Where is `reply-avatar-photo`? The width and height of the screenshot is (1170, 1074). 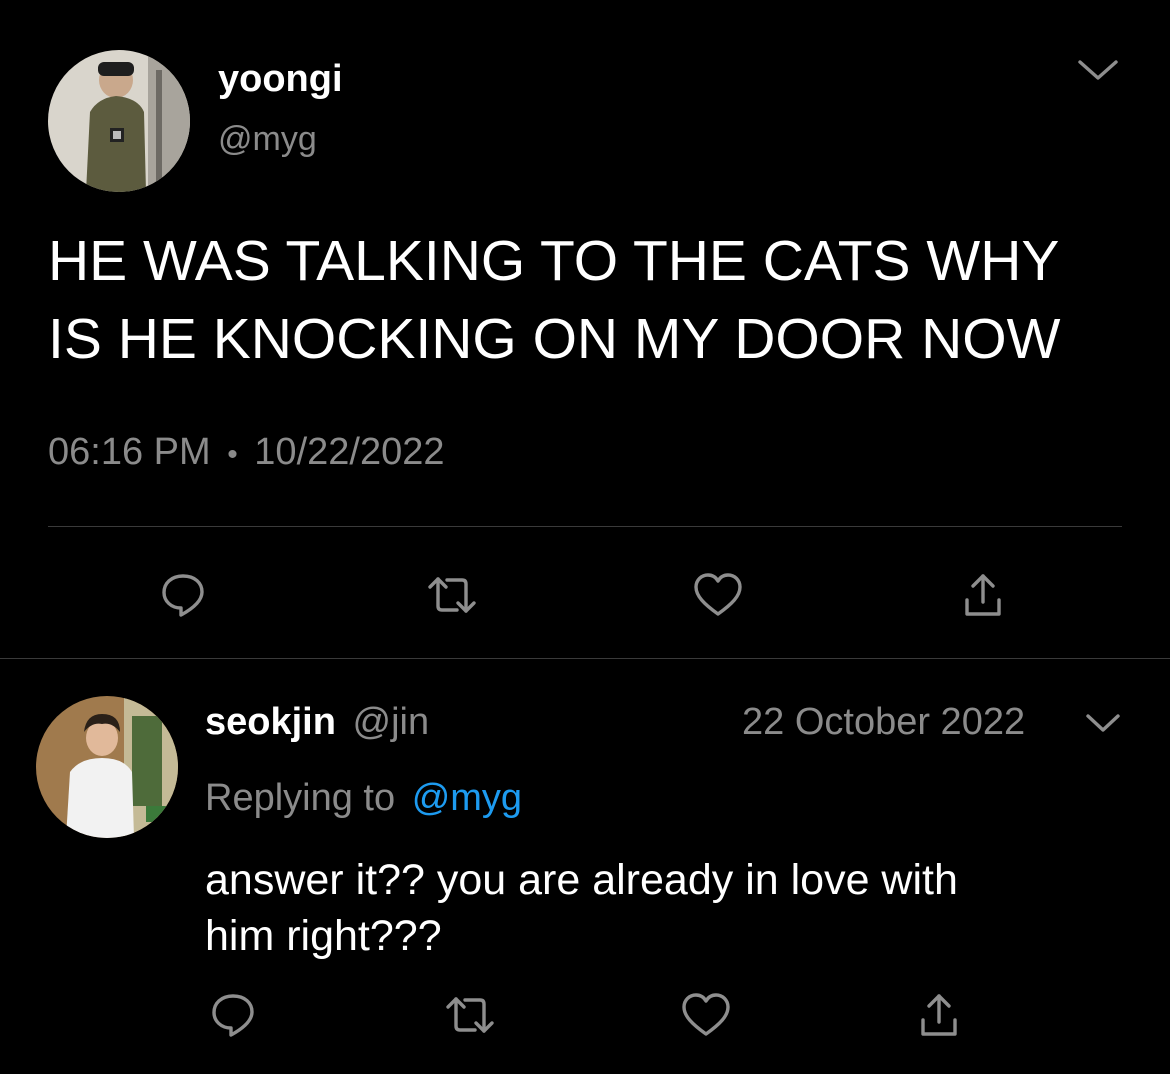
reply-avatar-photo is located at coordinates (107, 767).